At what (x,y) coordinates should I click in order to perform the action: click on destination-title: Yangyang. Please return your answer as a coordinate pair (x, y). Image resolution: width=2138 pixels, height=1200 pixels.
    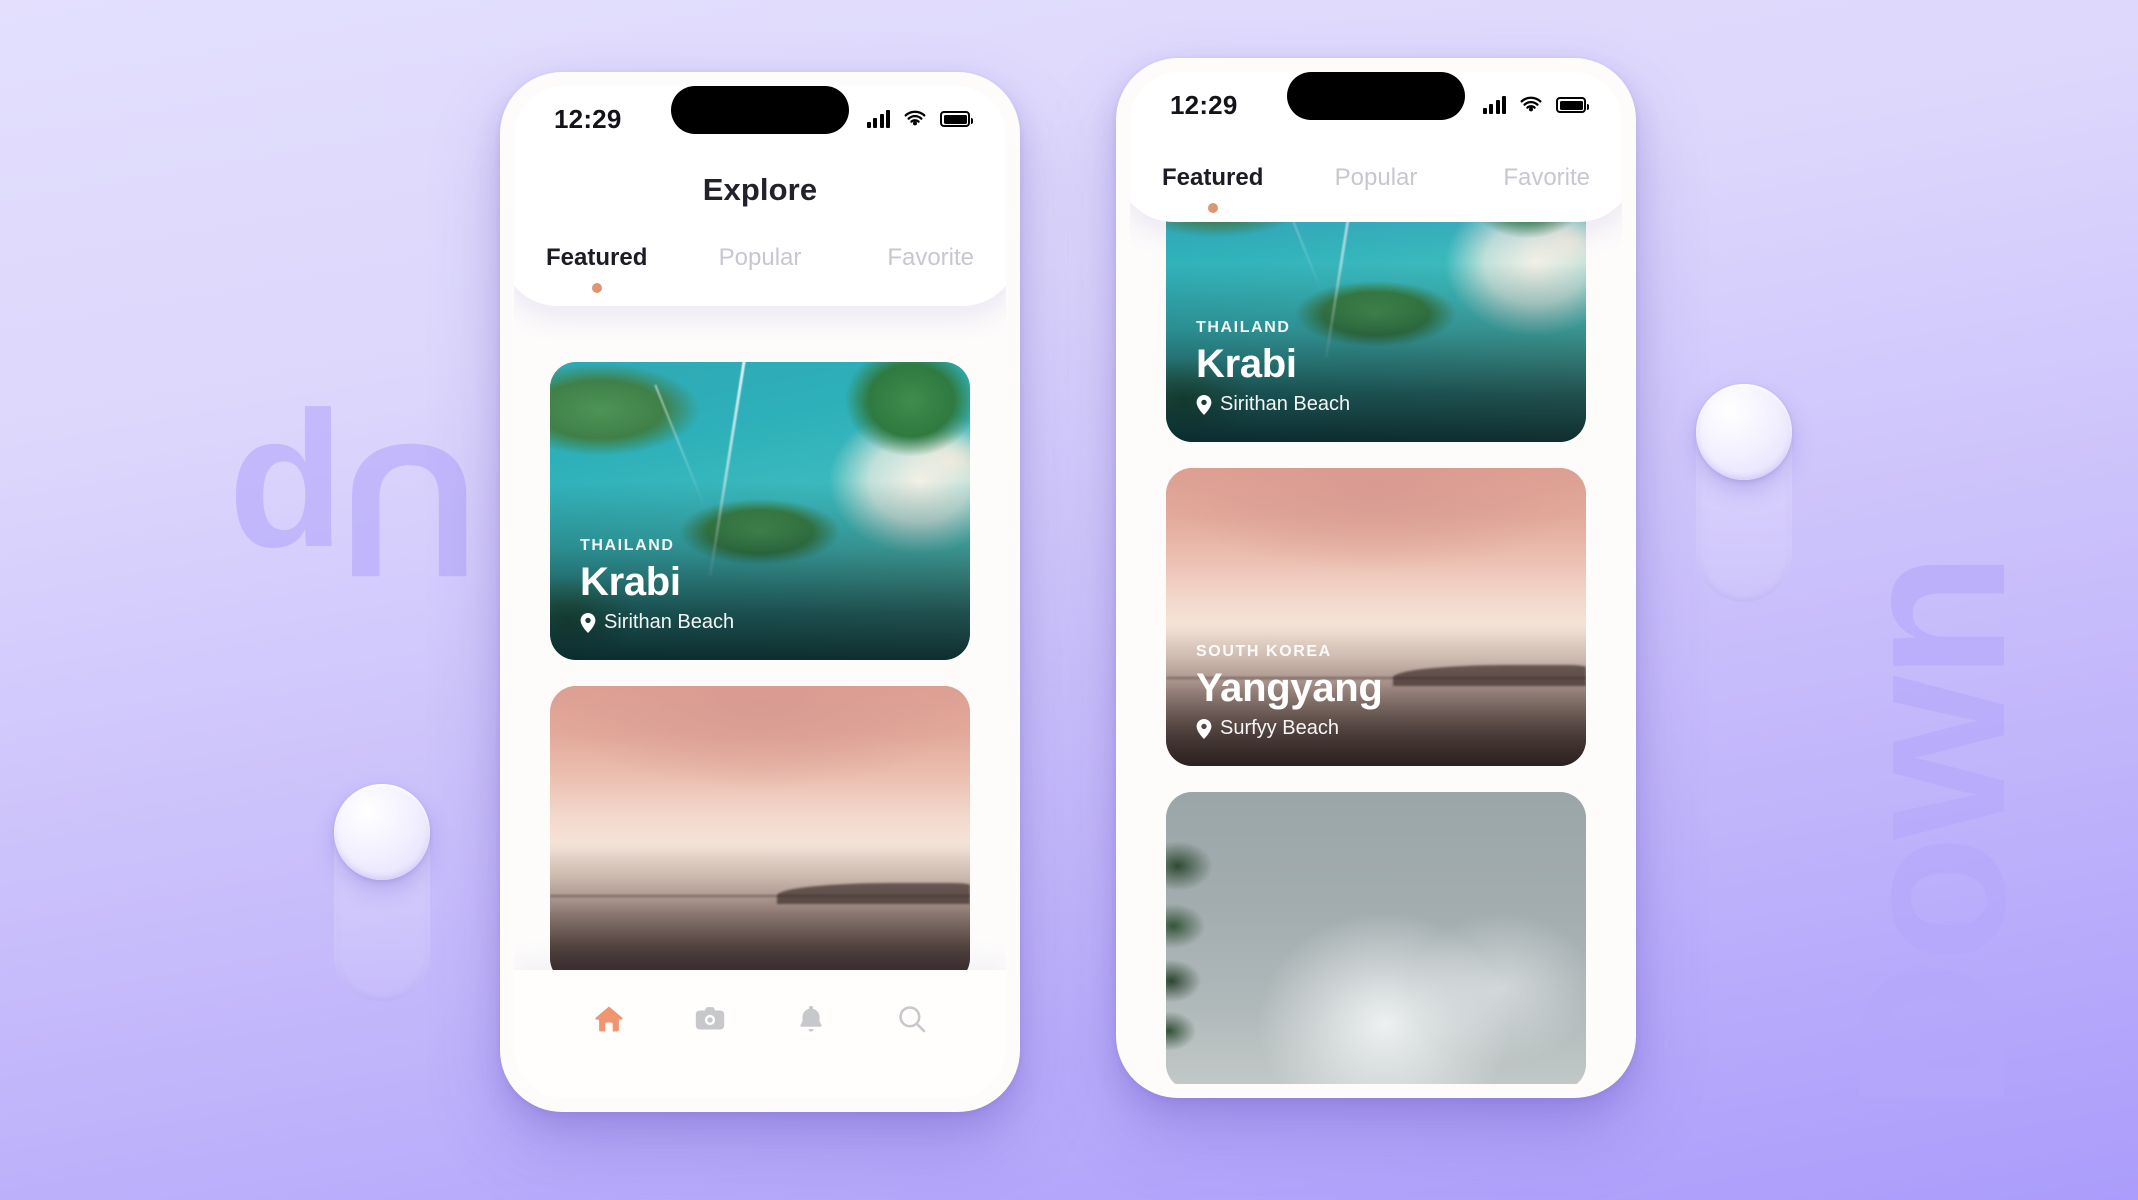
    Looking at the image, I should click on (1289, 687).